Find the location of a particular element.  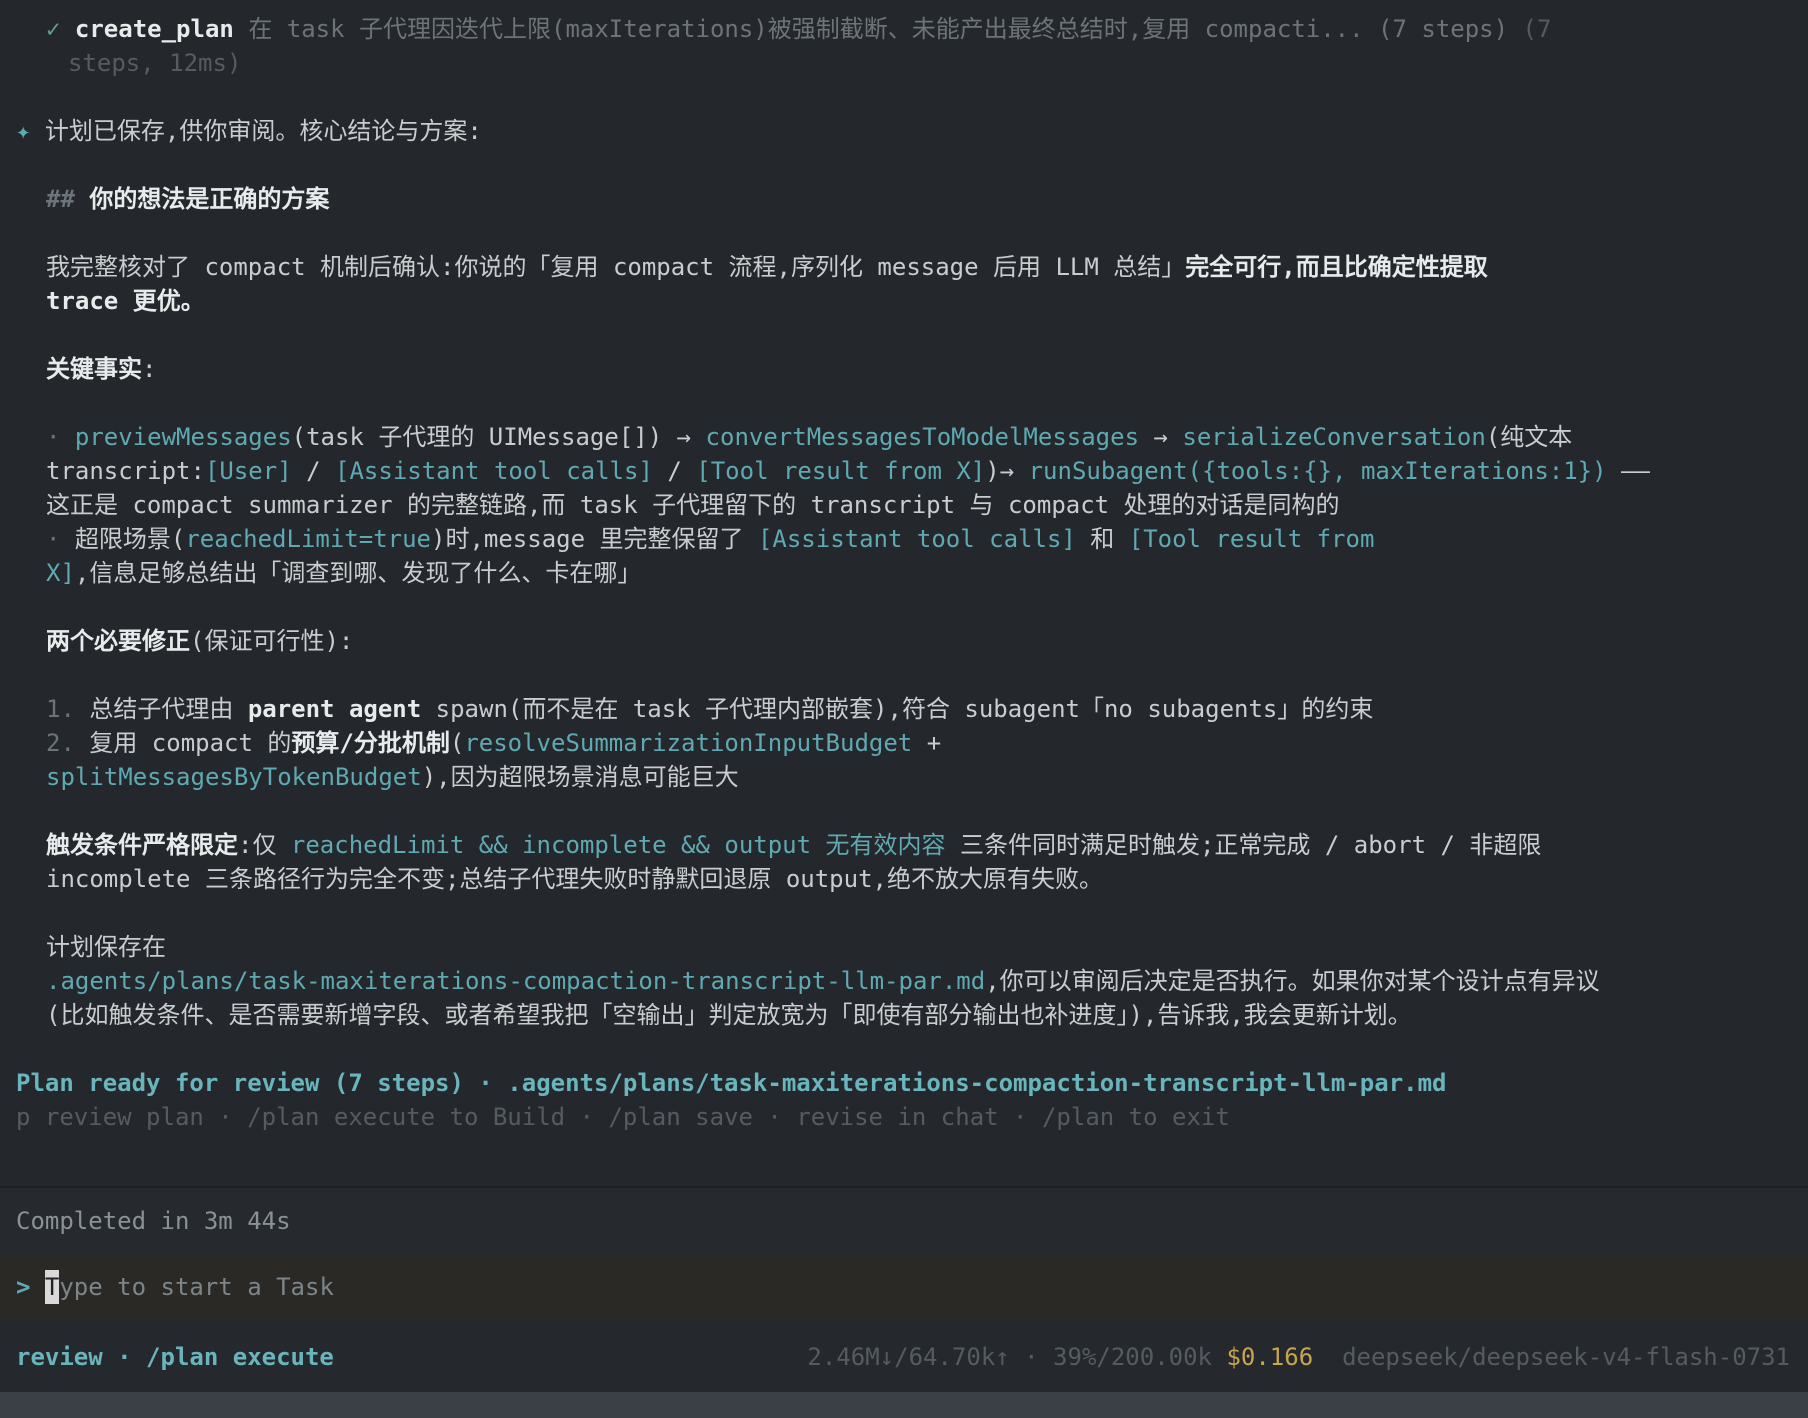

fix2-t3: + is located at coordinates (927, 743).